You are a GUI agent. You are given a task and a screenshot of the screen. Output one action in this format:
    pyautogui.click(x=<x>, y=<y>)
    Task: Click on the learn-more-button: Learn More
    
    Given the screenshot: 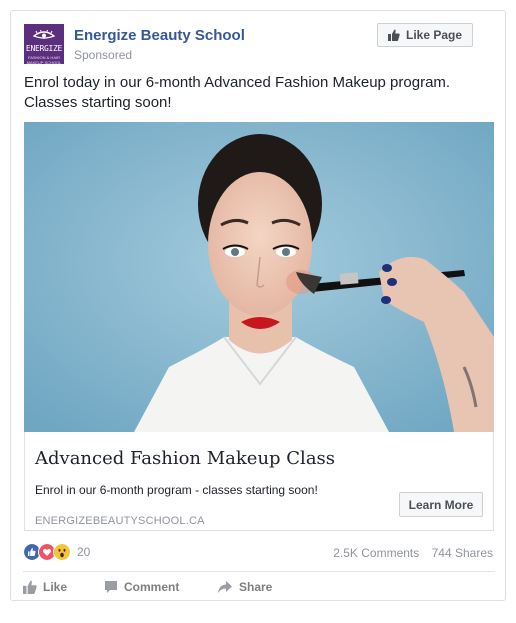 What is the action you would take?
    pyautogui.click(x=441, y=504)
    